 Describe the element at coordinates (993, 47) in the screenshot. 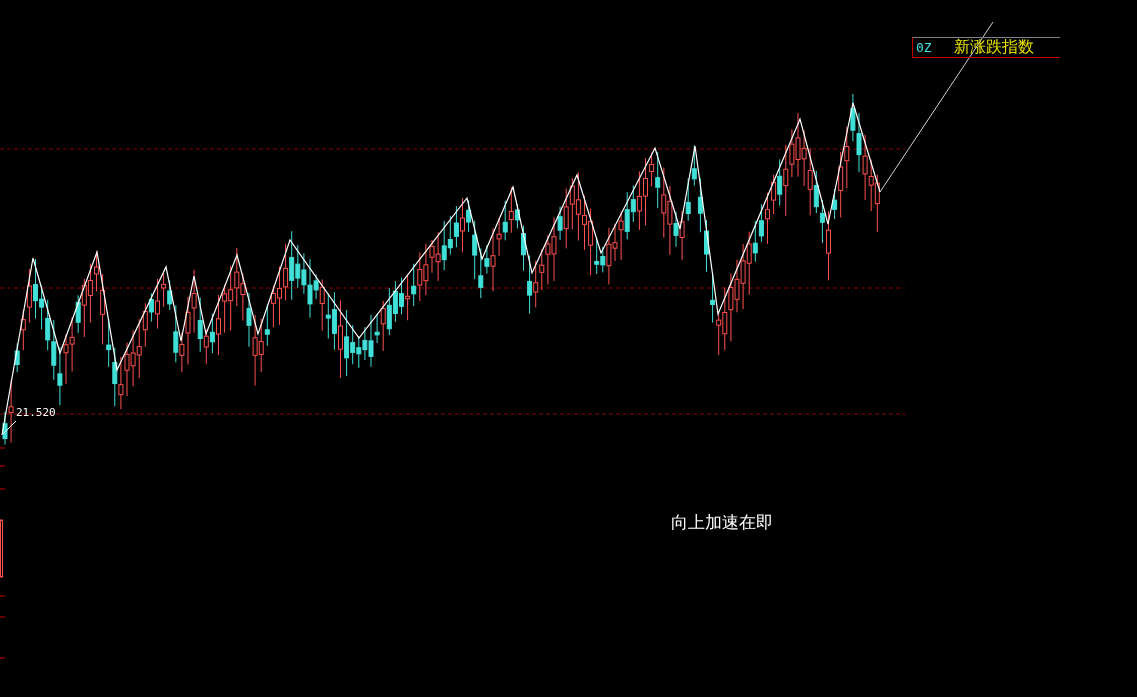

I see `indicator-name: 新涨跌指数` at that location.